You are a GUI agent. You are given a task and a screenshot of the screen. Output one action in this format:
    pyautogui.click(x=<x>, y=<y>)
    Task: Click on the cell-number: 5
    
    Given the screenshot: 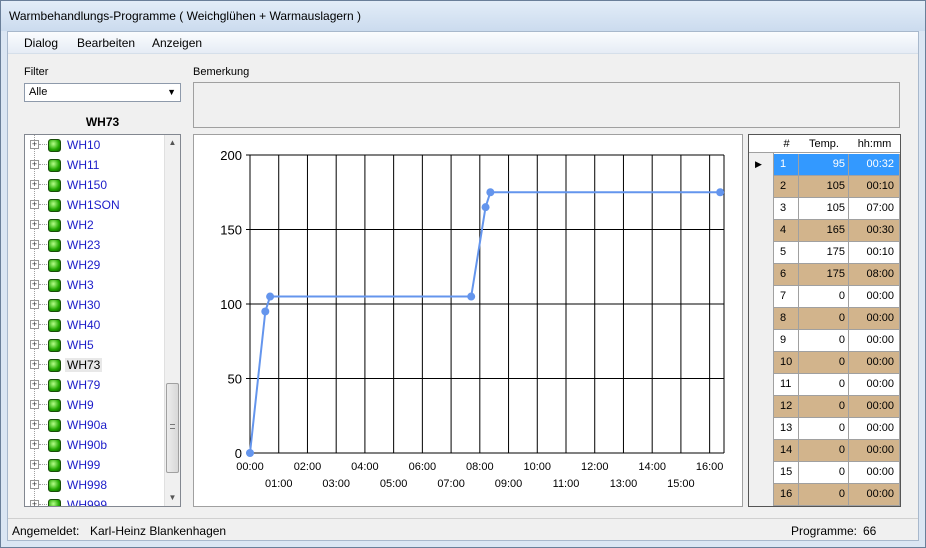 What is the action you would take?
    pyautogui.click(x=786, y=252)
    